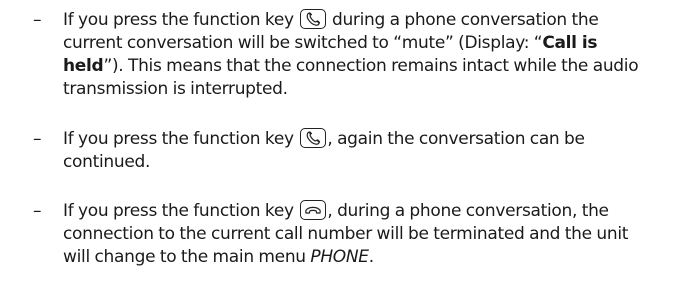 This screenshot has width=683, height=281. Describe the element at coordinates (339, 257) in the screenshot. I see `menu-name-italic: PHONE` at that location.